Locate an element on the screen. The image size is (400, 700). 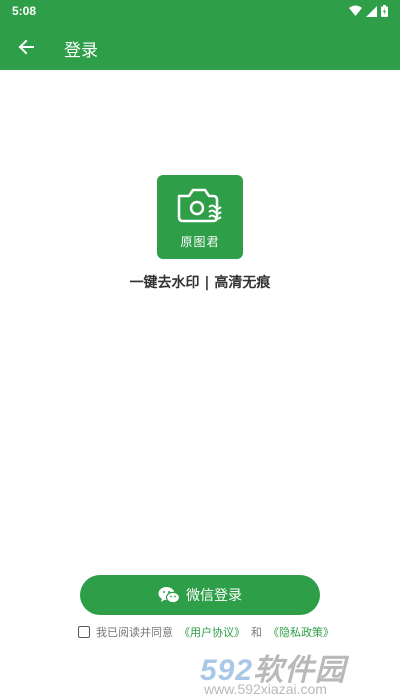
battery-icon is located at coordinates (384, 11).